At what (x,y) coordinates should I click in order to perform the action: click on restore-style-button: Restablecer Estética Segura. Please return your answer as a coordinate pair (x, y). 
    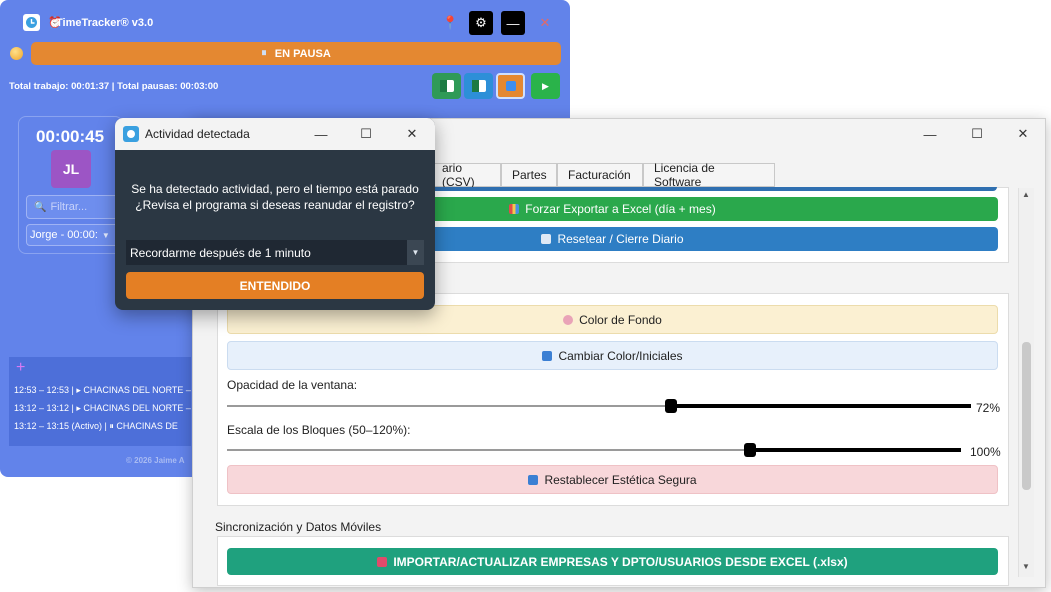
    Looking at the image, I should click on (612, 479).